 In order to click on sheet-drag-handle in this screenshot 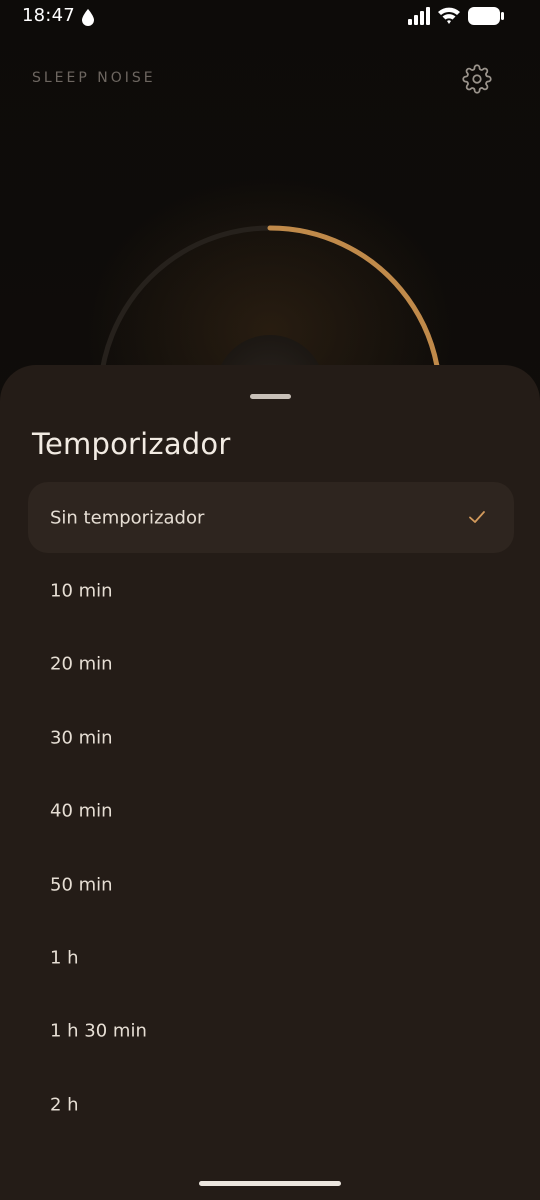, I will do `click(270, 396)`.